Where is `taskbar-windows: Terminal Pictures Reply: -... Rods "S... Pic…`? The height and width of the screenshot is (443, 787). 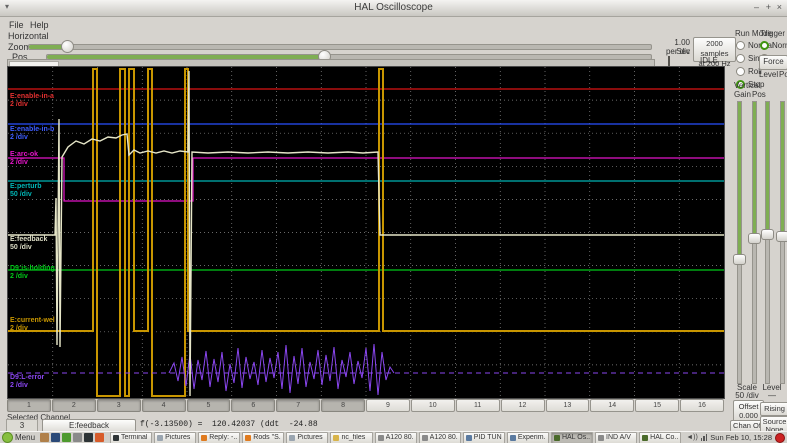
taskbar-windows: Terminal Pictures Reply: -... Rods "S... Pic… is located at coordinates (396, 437).